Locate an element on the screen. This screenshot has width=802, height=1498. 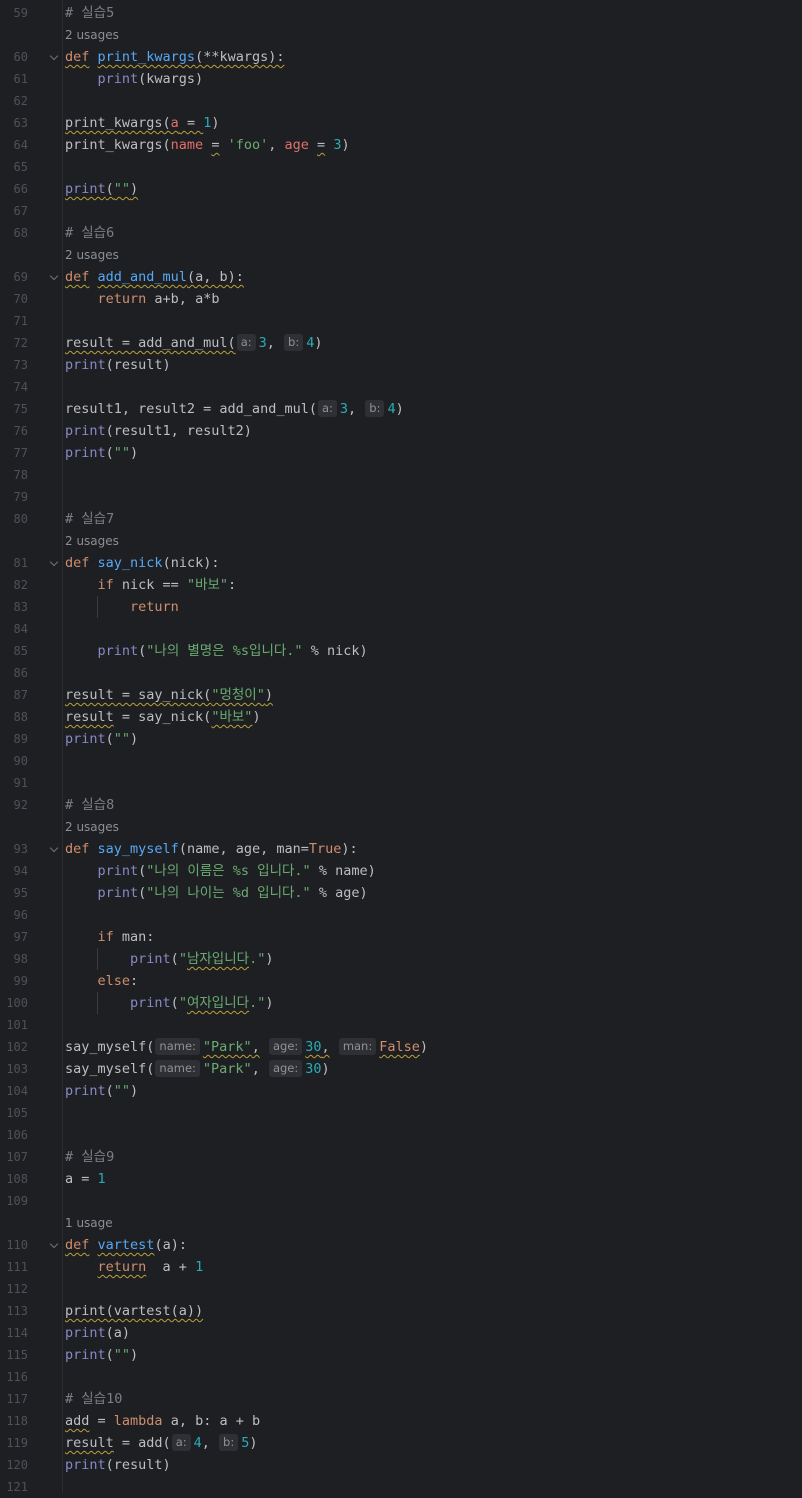
code-text: if man: is located at coordinates (110, 937).